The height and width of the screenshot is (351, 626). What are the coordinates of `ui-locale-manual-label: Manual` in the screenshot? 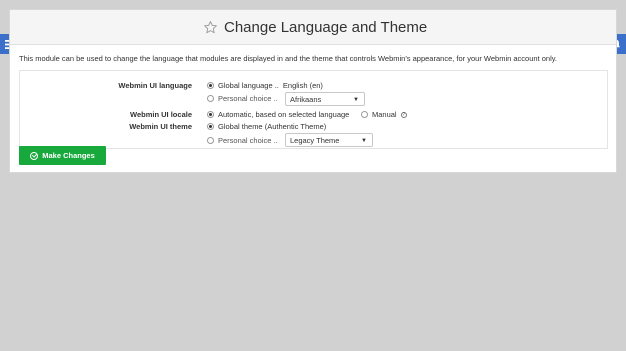 It's located at (384, 114).